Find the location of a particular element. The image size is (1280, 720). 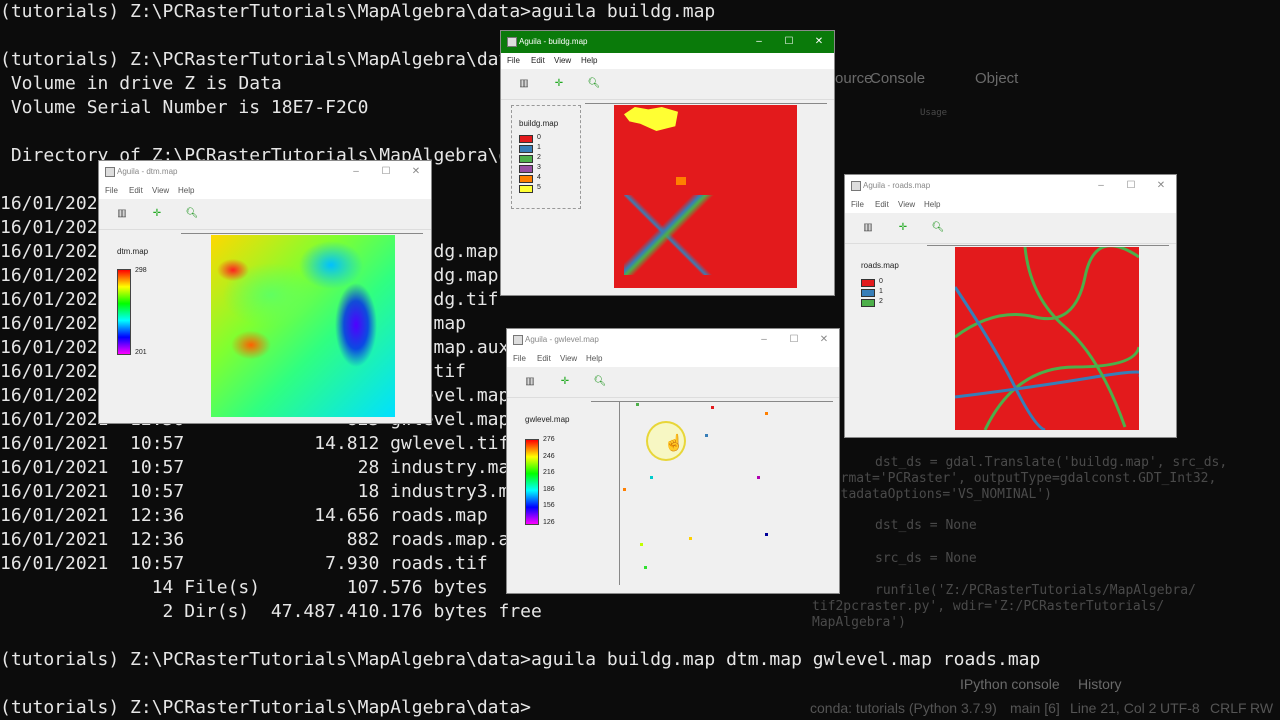

status-env: conda: tutorials (Python 3.7.9) is located at coordinates (903, 708).